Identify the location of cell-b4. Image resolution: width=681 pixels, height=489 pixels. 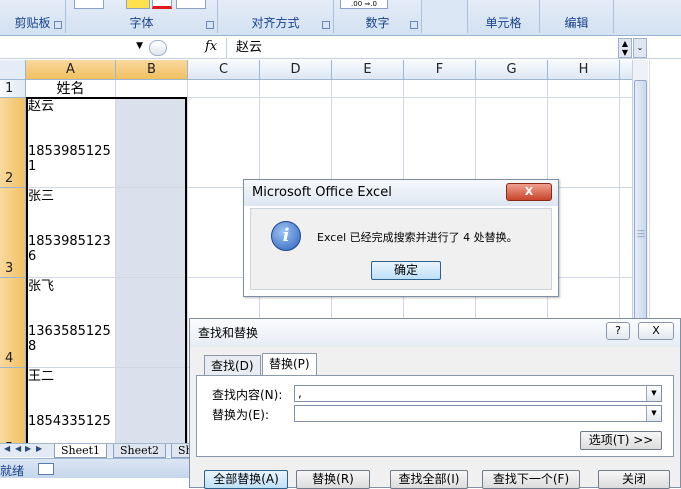
(152, 323).